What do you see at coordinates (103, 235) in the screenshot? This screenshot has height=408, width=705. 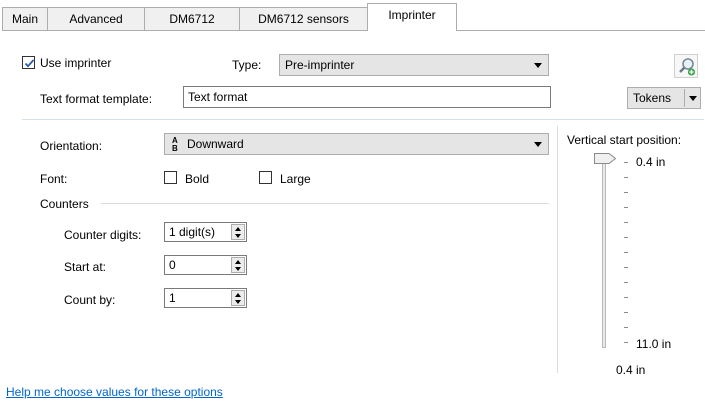 I see `counter-digits-label: Counter digits:` at bounding box center [103, 235].